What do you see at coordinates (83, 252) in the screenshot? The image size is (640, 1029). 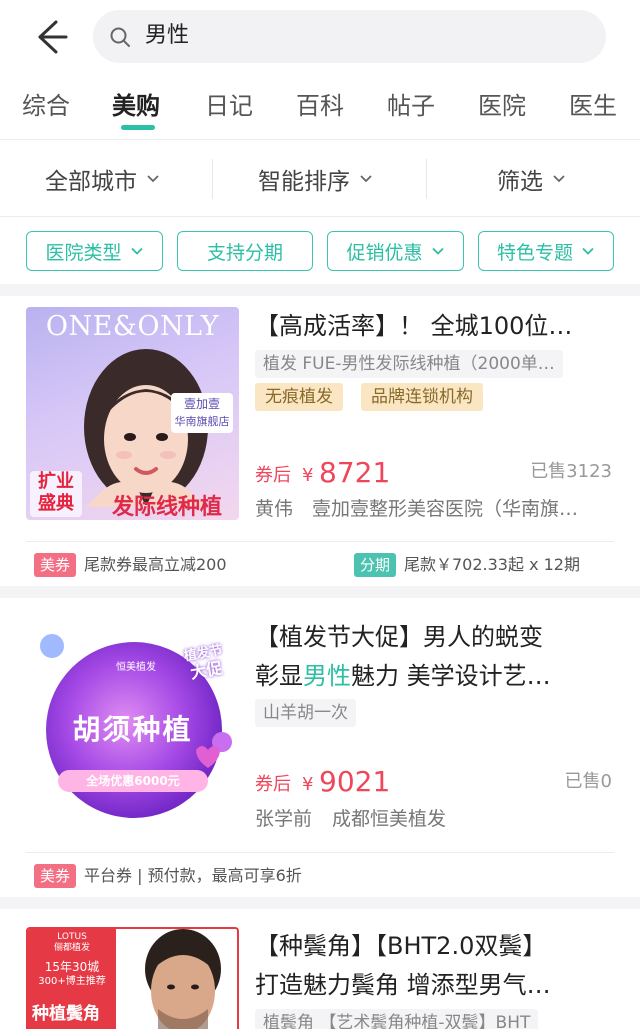 I see `chip-label: 医院类型` at bounding box center [83, 252].